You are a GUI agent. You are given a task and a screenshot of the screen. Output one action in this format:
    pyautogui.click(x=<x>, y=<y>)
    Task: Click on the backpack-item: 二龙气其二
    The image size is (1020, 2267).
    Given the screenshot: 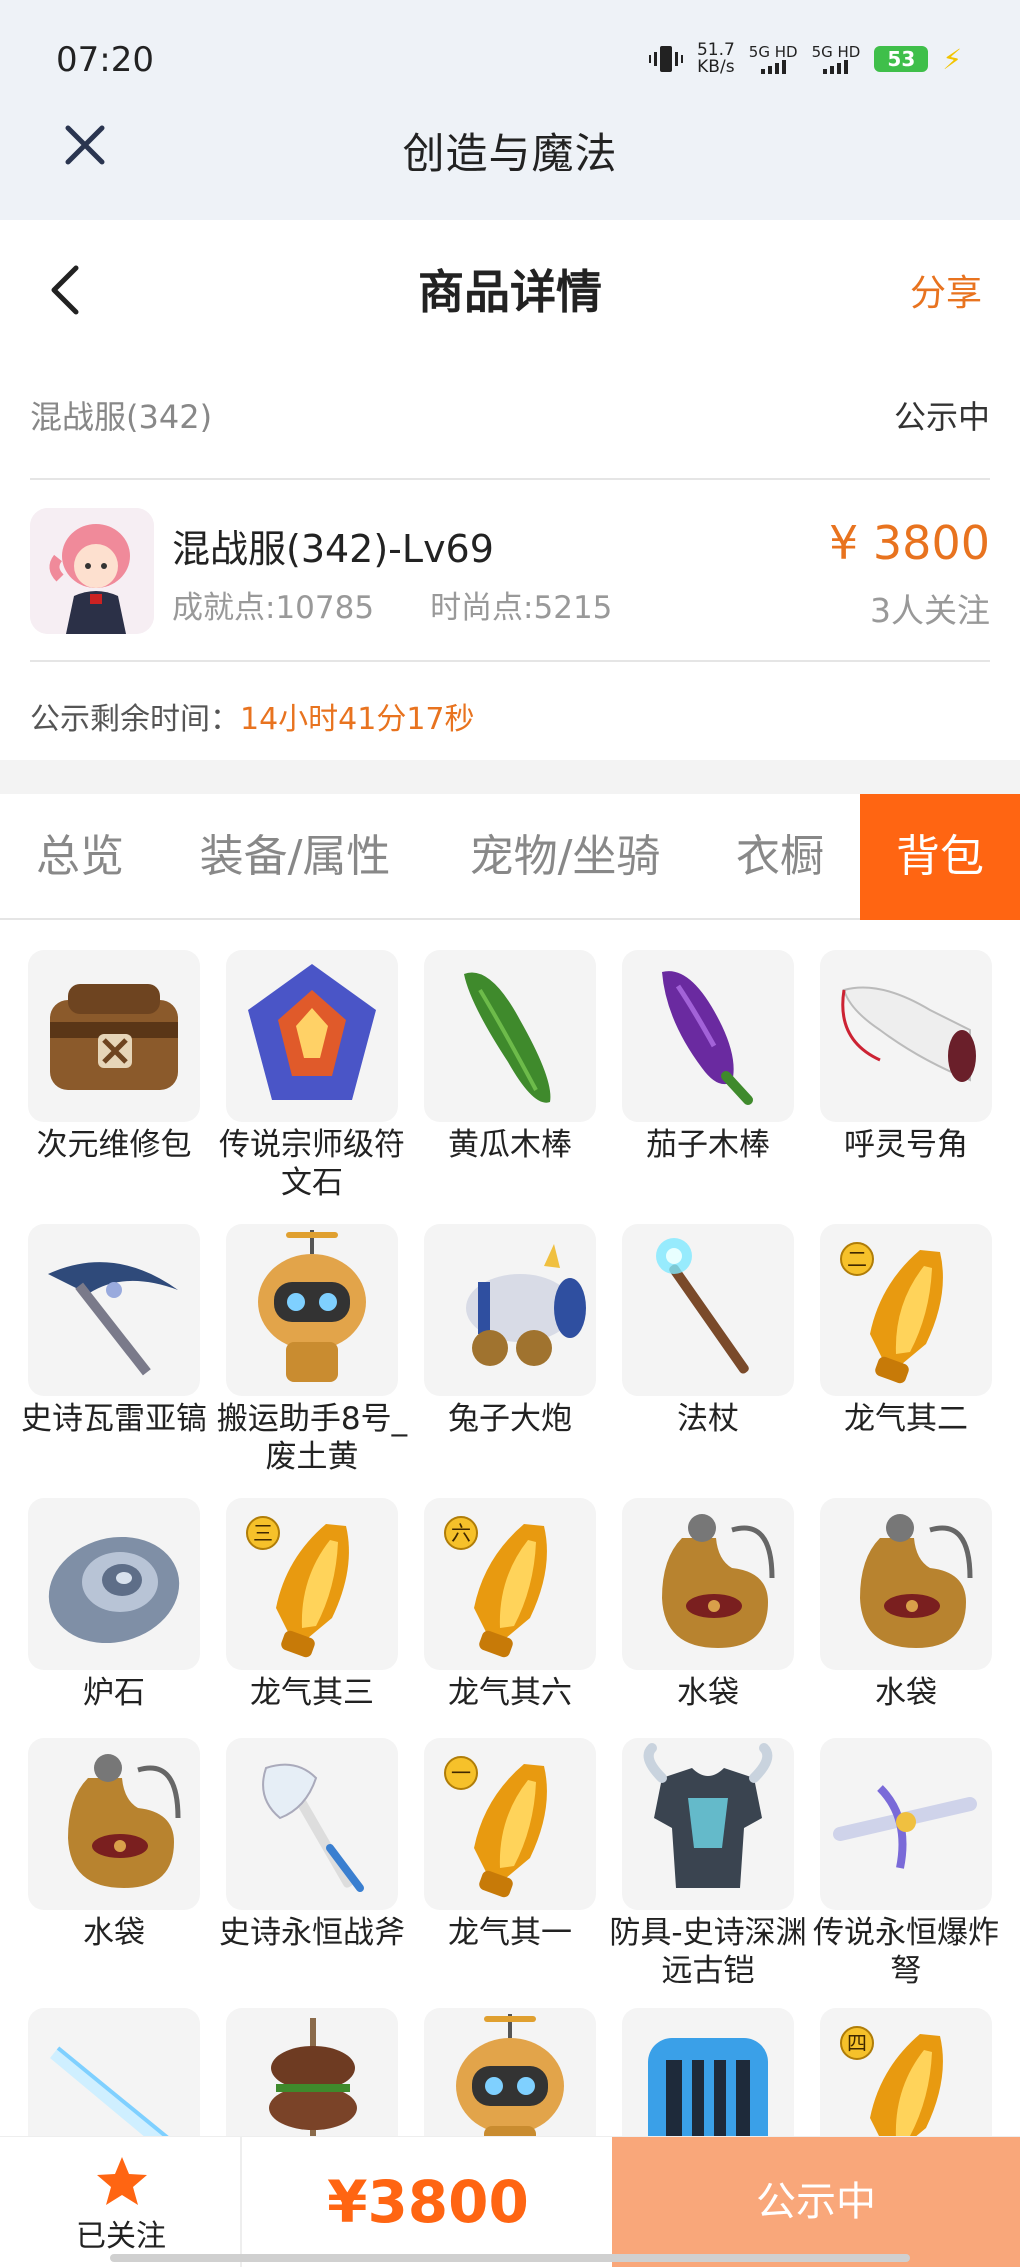 What is the action you would take?
    pyautogui.click(x=906, y=1331)
    